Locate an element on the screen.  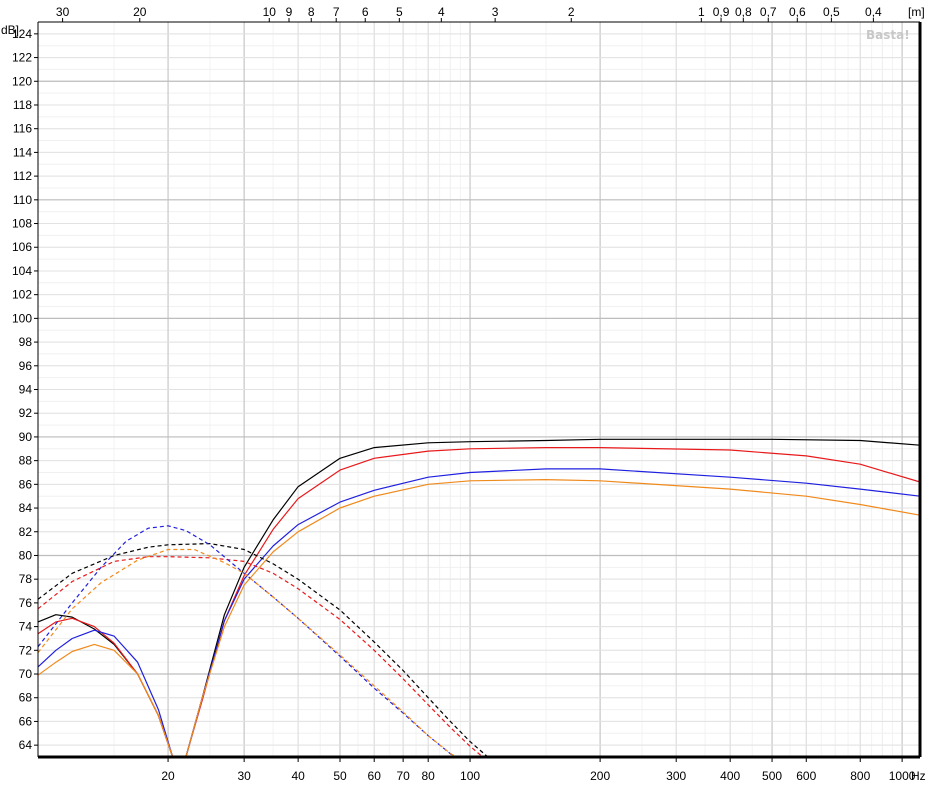
y-tick-label: 92 is located at coordinates (26, 413).